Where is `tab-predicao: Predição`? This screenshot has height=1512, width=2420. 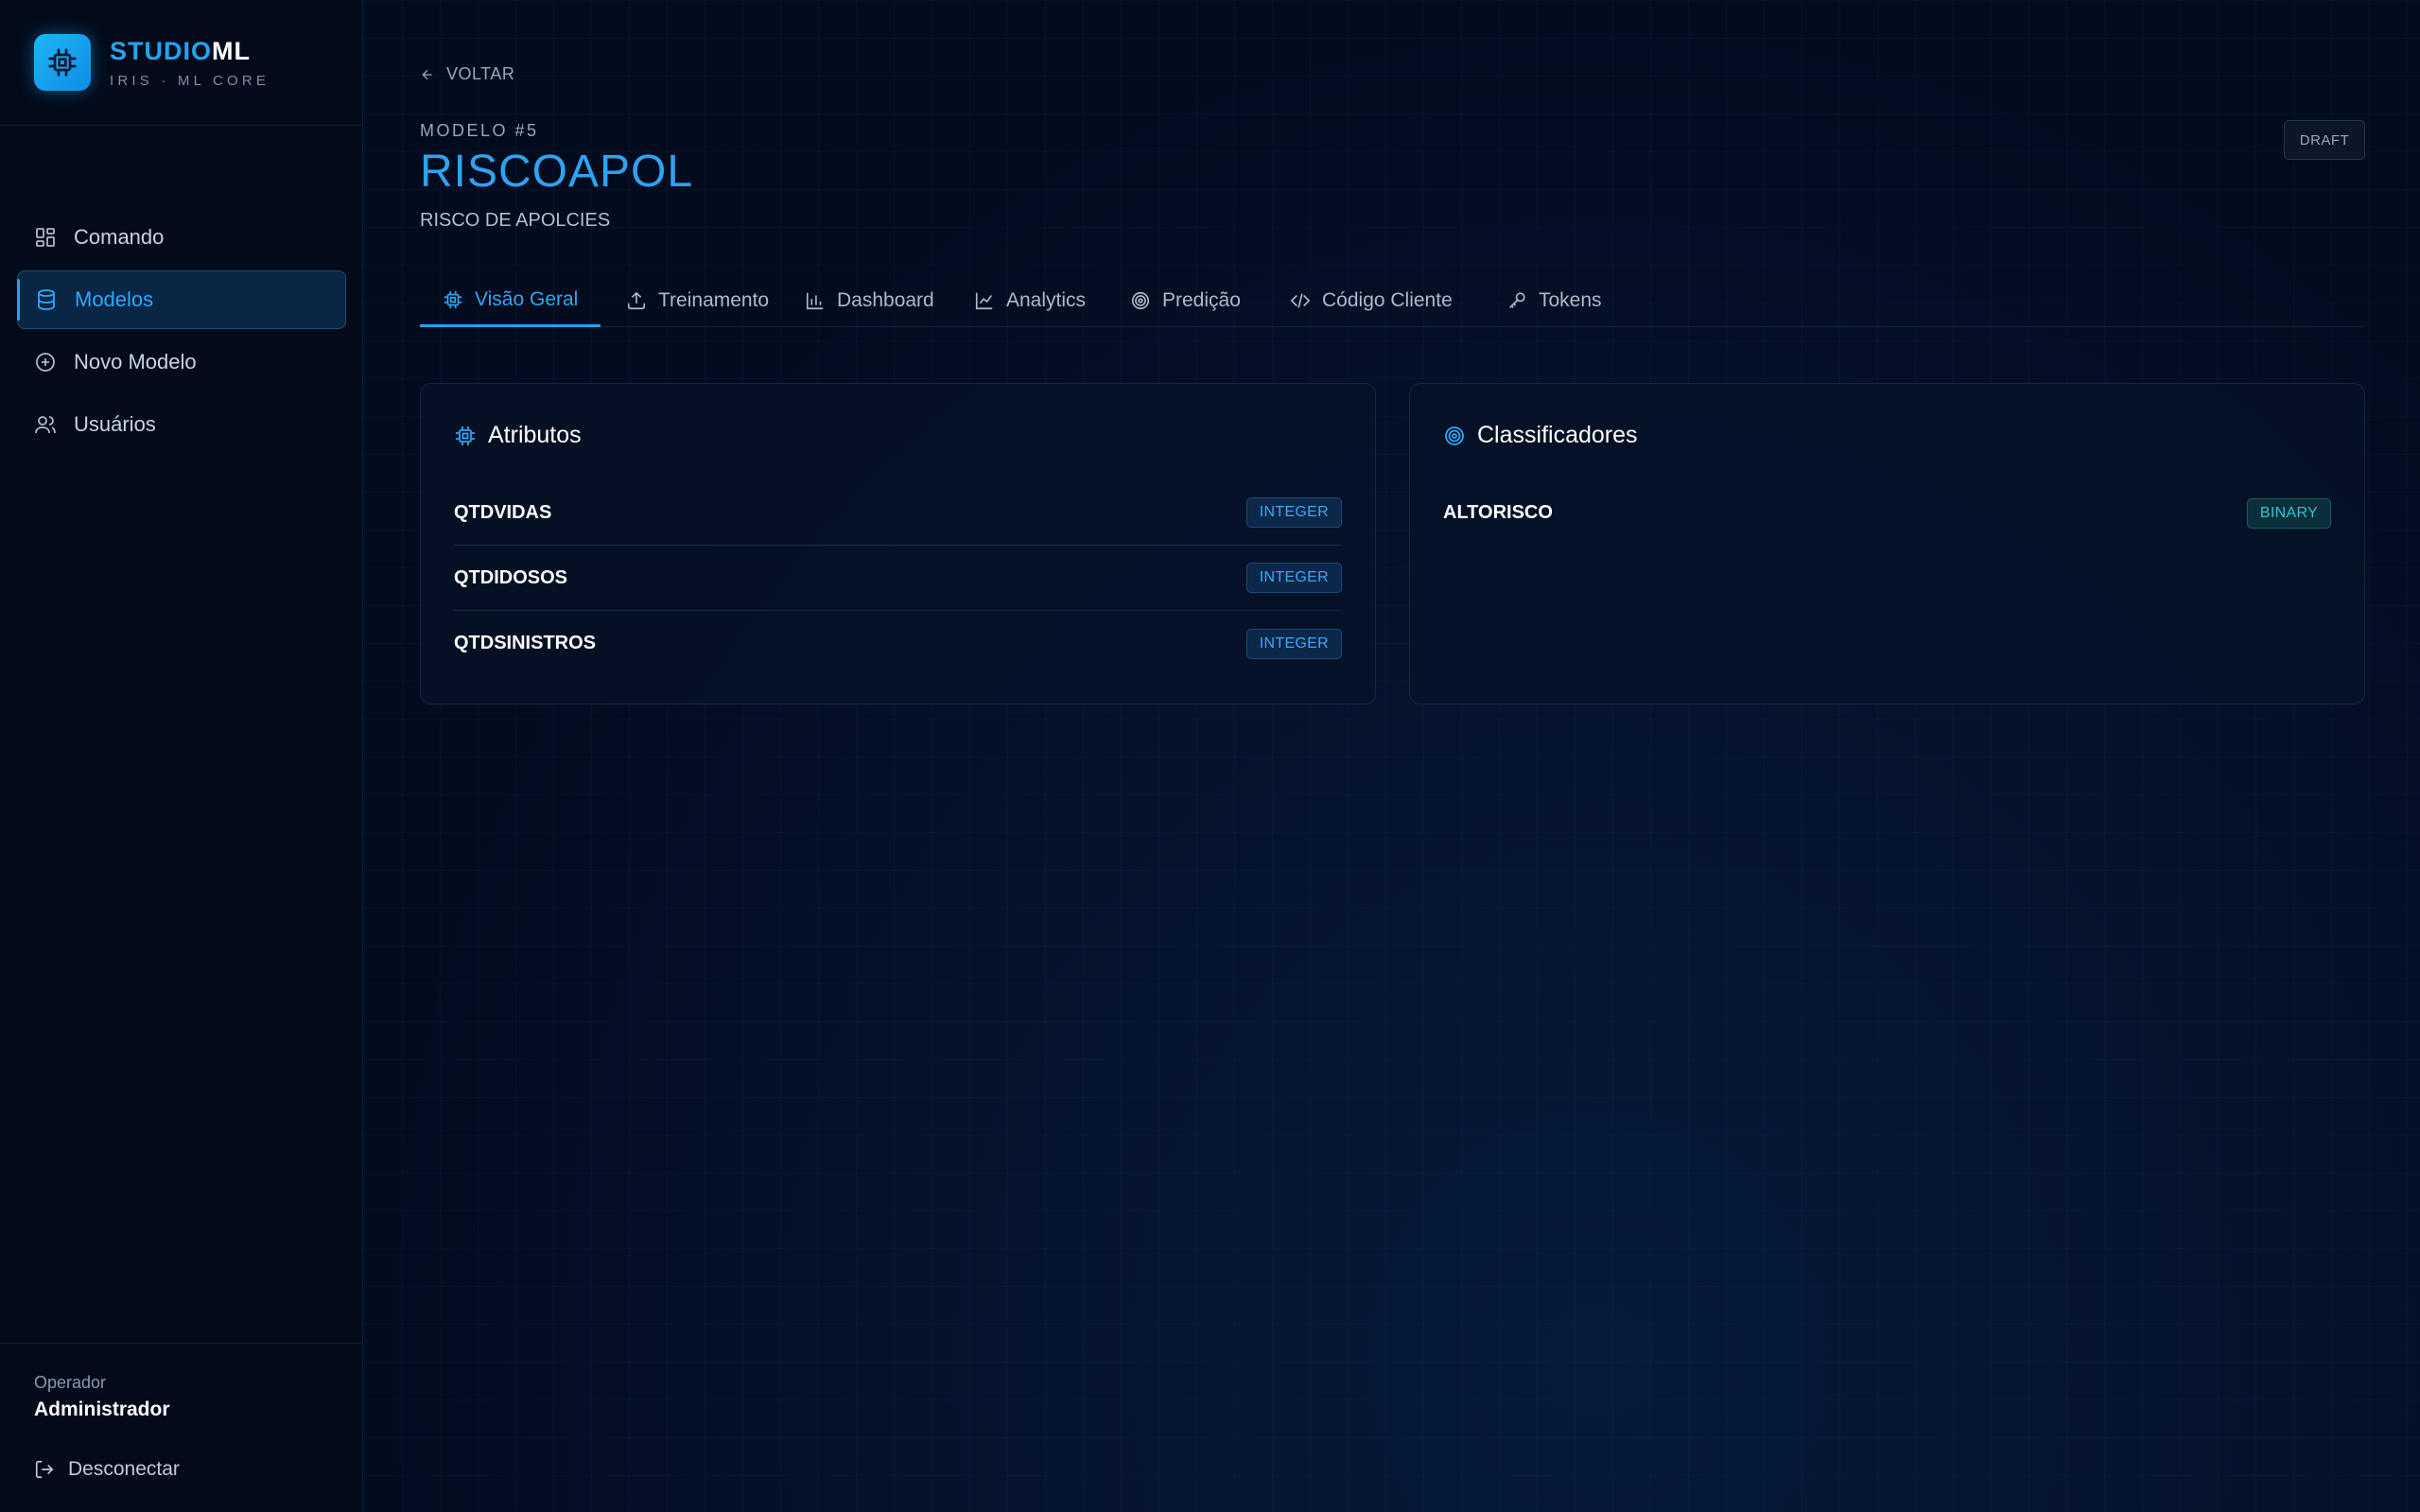 tab-predicao: Predição is located at coordinates (1185, 301).